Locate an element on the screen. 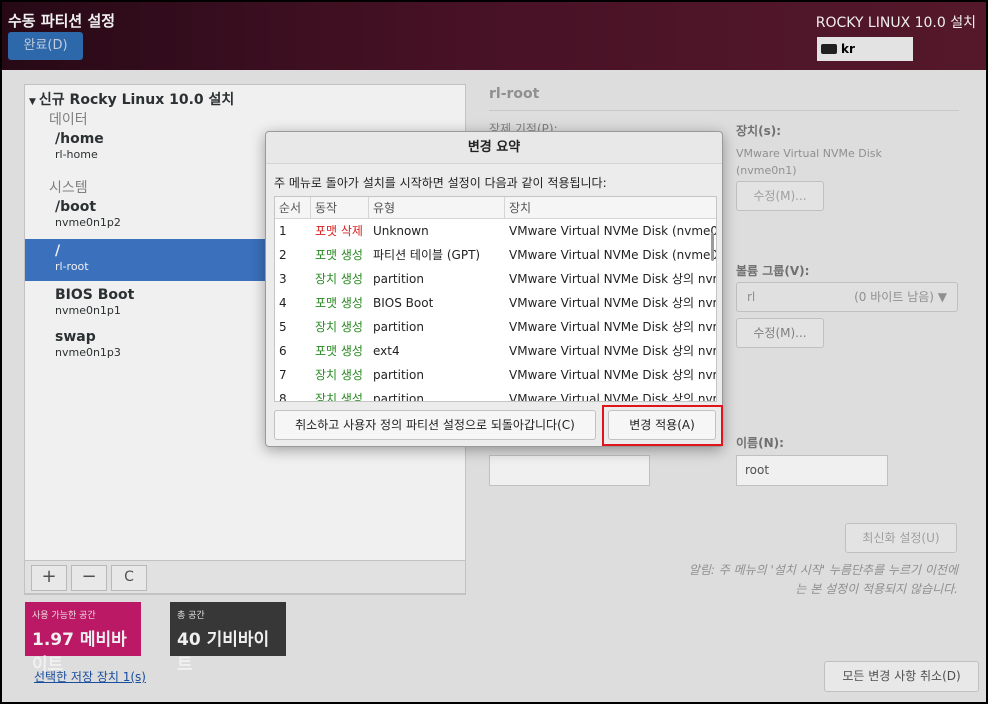  cell-order: 6 is located at coordinates (283, 351).